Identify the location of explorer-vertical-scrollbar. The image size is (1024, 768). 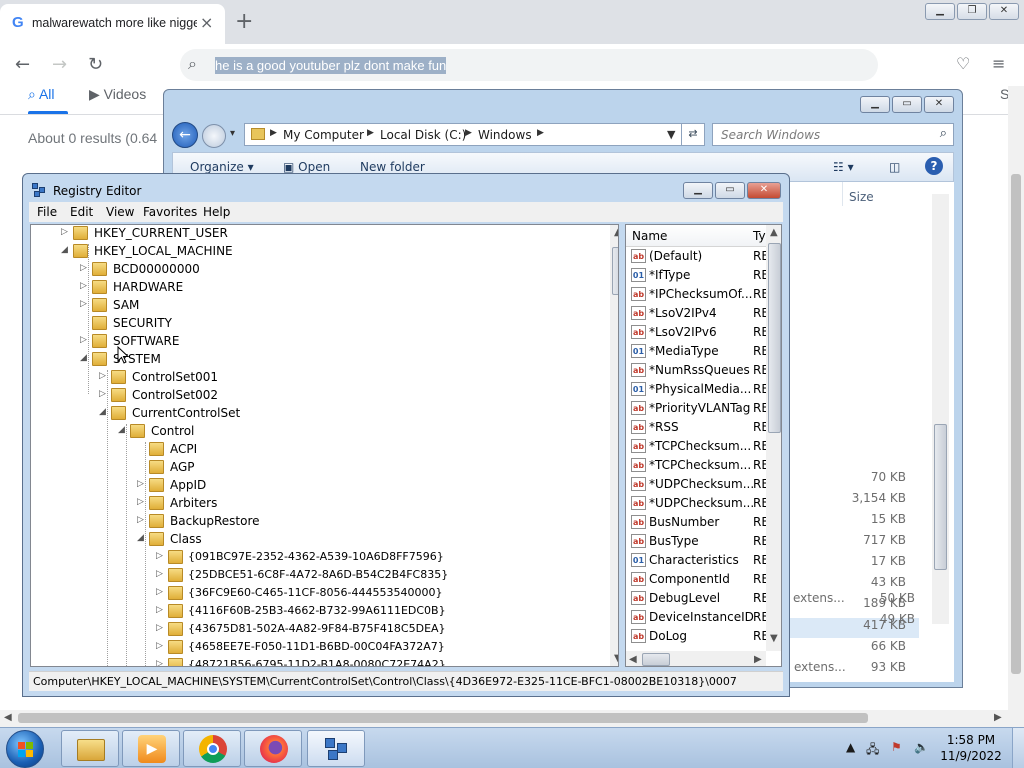
(940, 409).